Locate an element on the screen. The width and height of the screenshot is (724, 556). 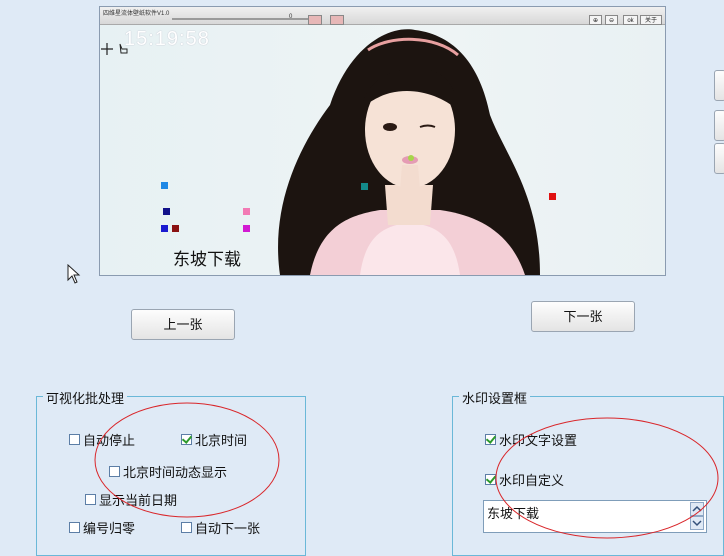
reset-number-label: 编号归零 is located at coordinates (109, 528).